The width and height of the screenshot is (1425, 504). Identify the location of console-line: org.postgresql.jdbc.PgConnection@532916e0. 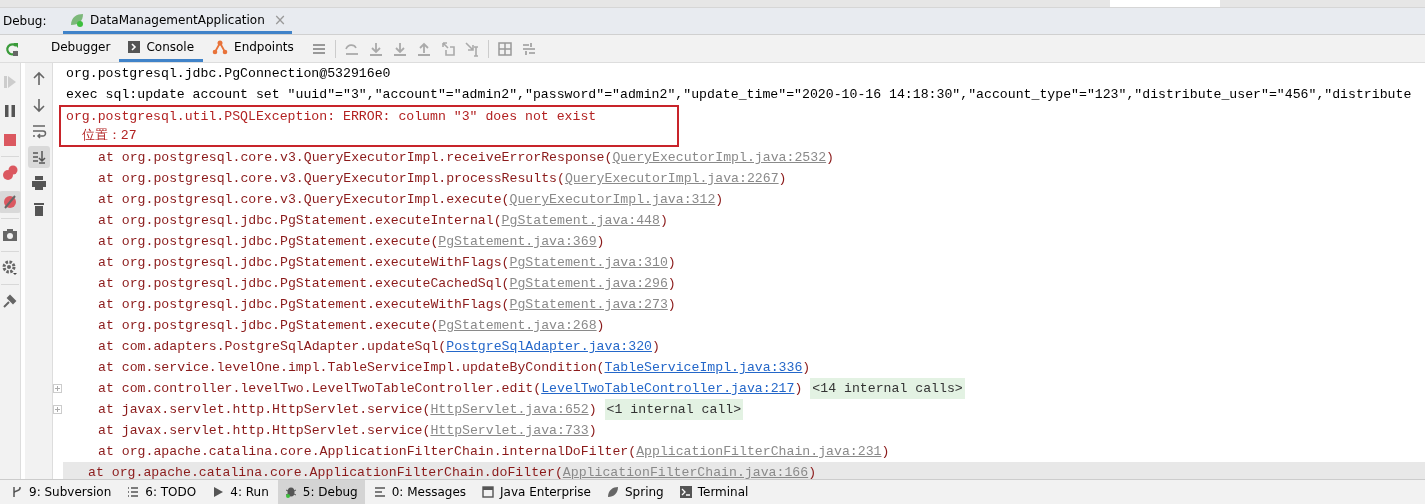
(228, 74).